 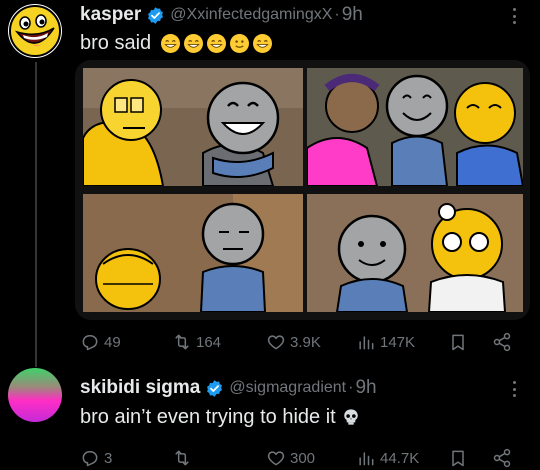 I want to click on reply-header: skibidi sigma @sigmagradient · 9h, so click(x=228, y=388).